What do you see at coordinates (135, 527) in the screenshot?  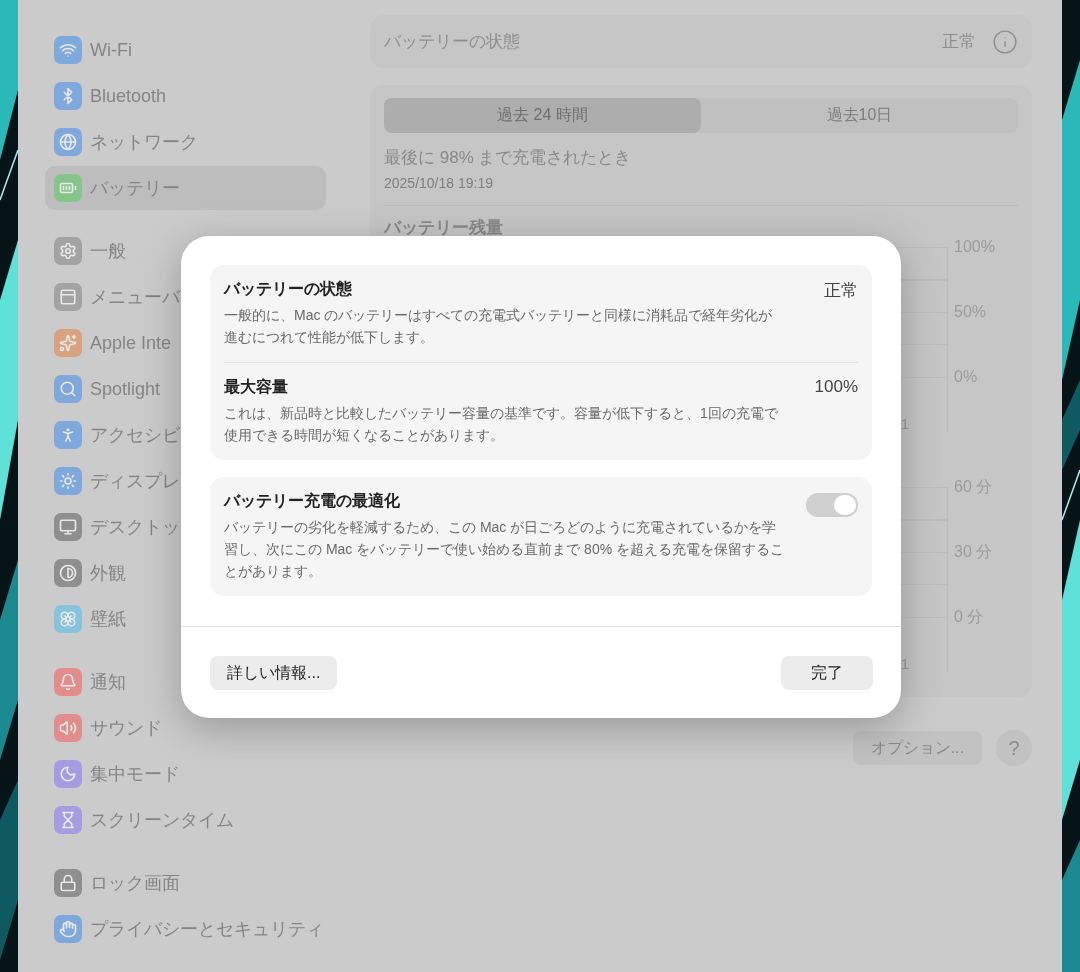 I see `sidebar-label: デスクトッ` at bounding box center [135, 527].